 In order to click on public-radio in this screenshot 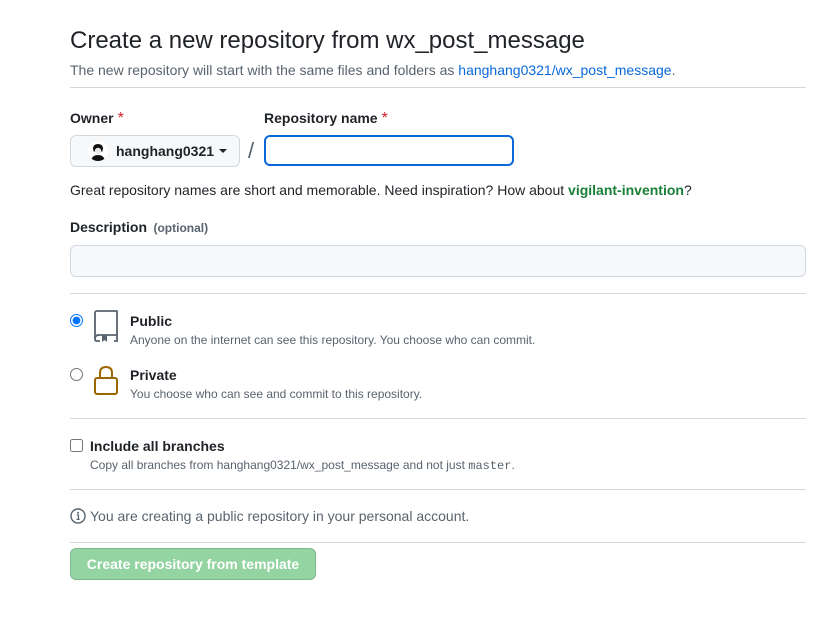, I will do `click(76, 320)`.